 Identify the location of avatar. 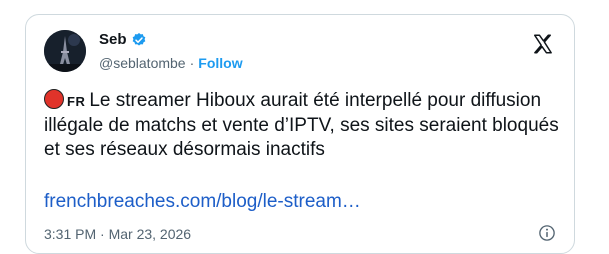
(65, 51).